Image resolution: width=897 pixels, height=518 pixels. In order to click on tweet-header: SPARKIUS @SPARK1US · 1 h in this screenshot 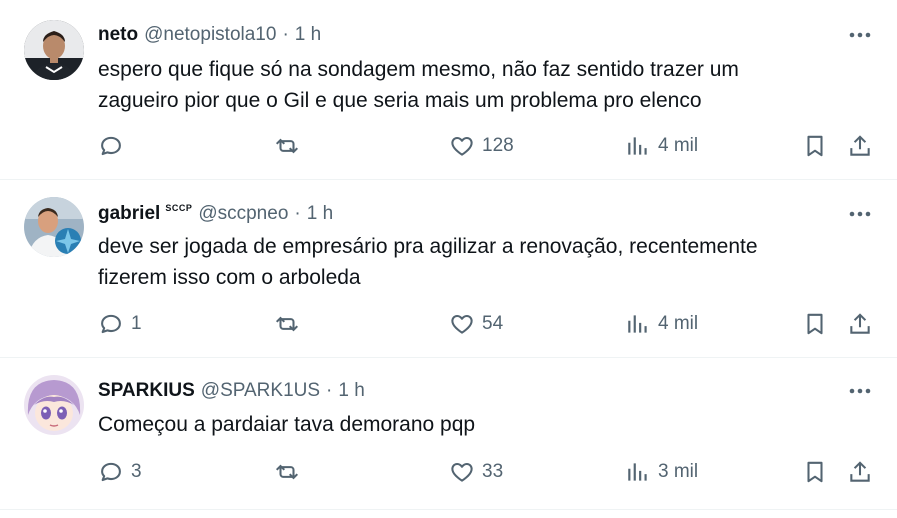, I will do `click(231, 391)`.